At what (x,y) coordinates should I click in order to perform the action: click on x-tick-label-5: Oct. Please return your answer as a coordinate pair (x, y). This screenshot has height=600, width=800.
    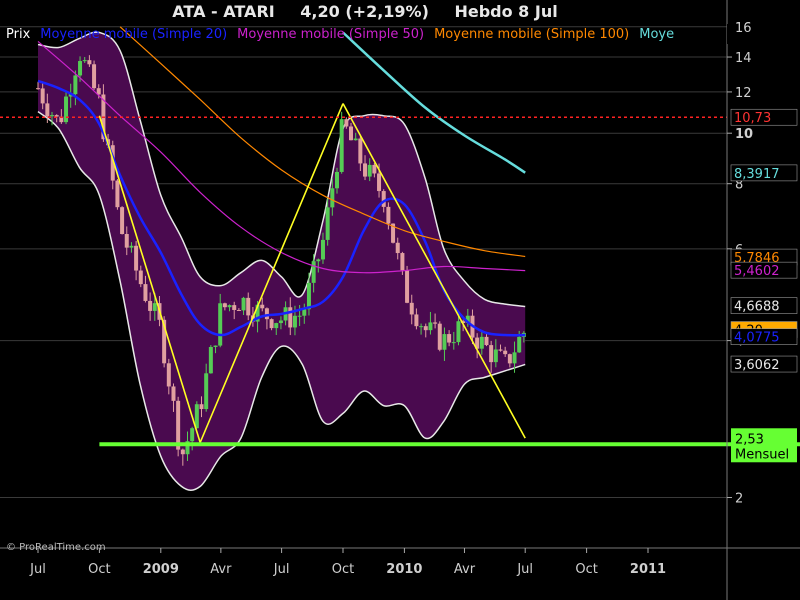
    Looking at the image, I should click on (343, 569).